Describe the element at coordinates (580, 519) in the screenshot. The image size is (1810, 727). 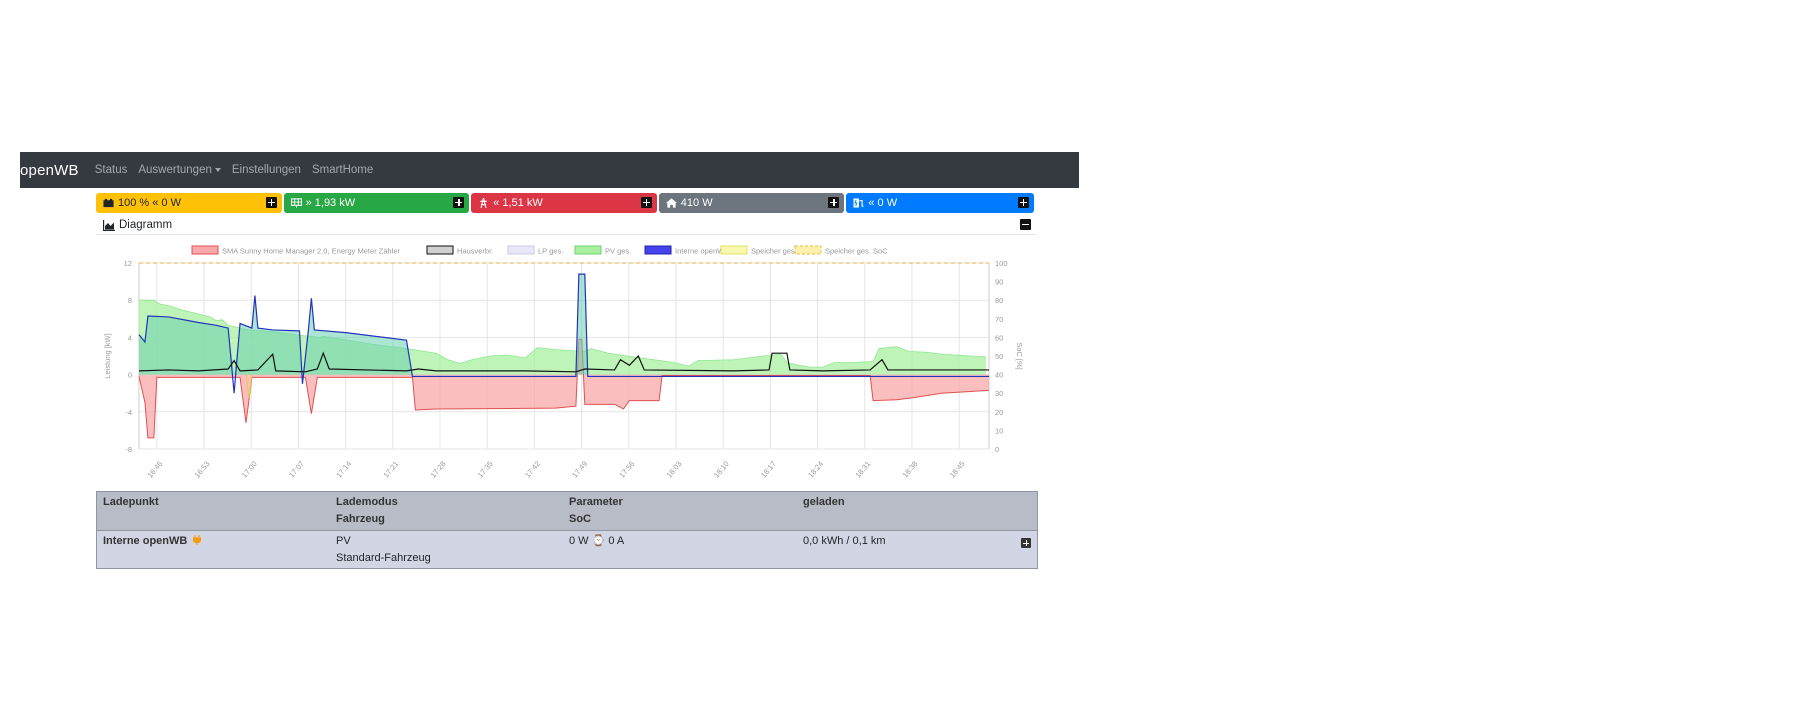
I see `header-soc: SoC` at that location.